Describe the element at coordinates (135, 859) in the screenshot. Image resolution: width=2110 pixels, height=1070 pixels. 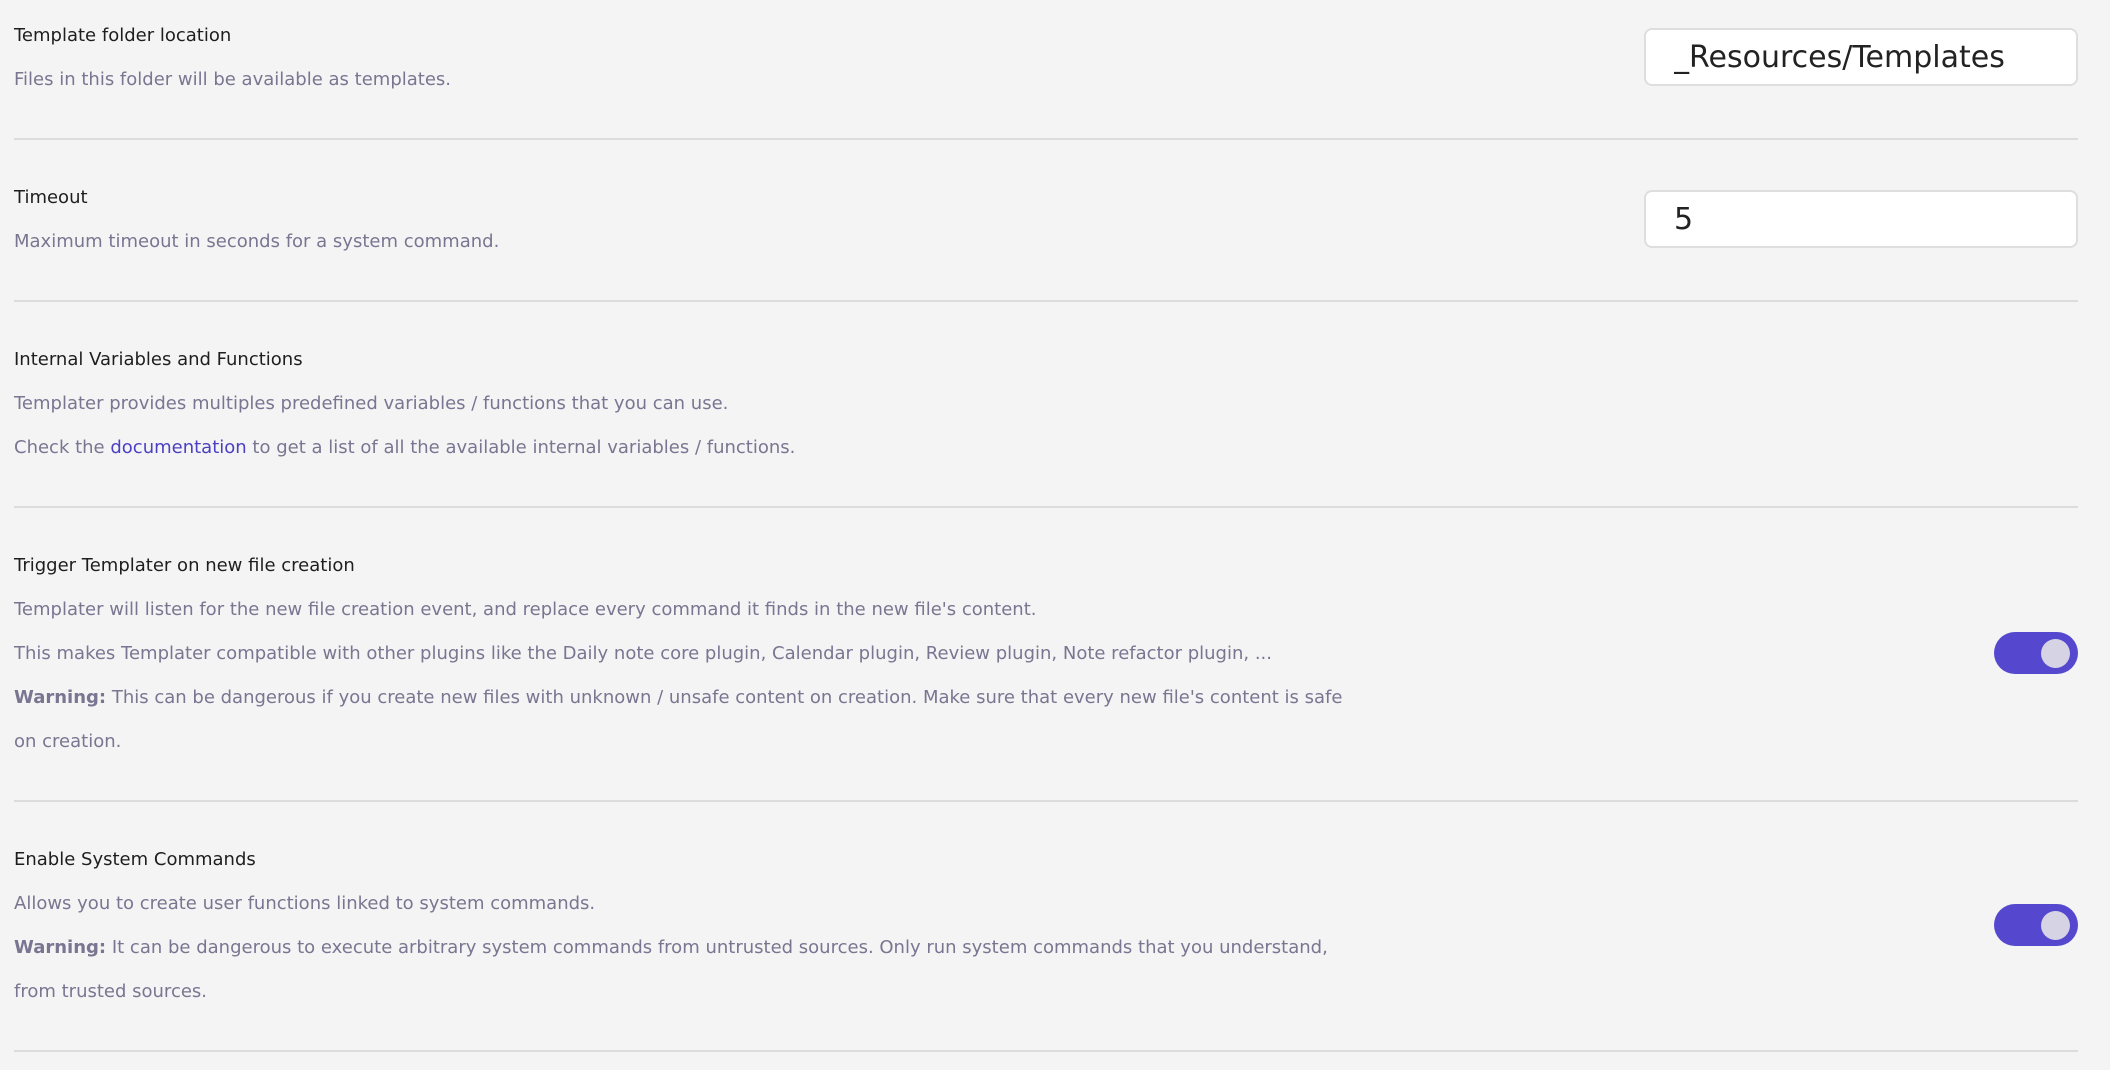
I see `setting-name: Enable System Commands` at that location.